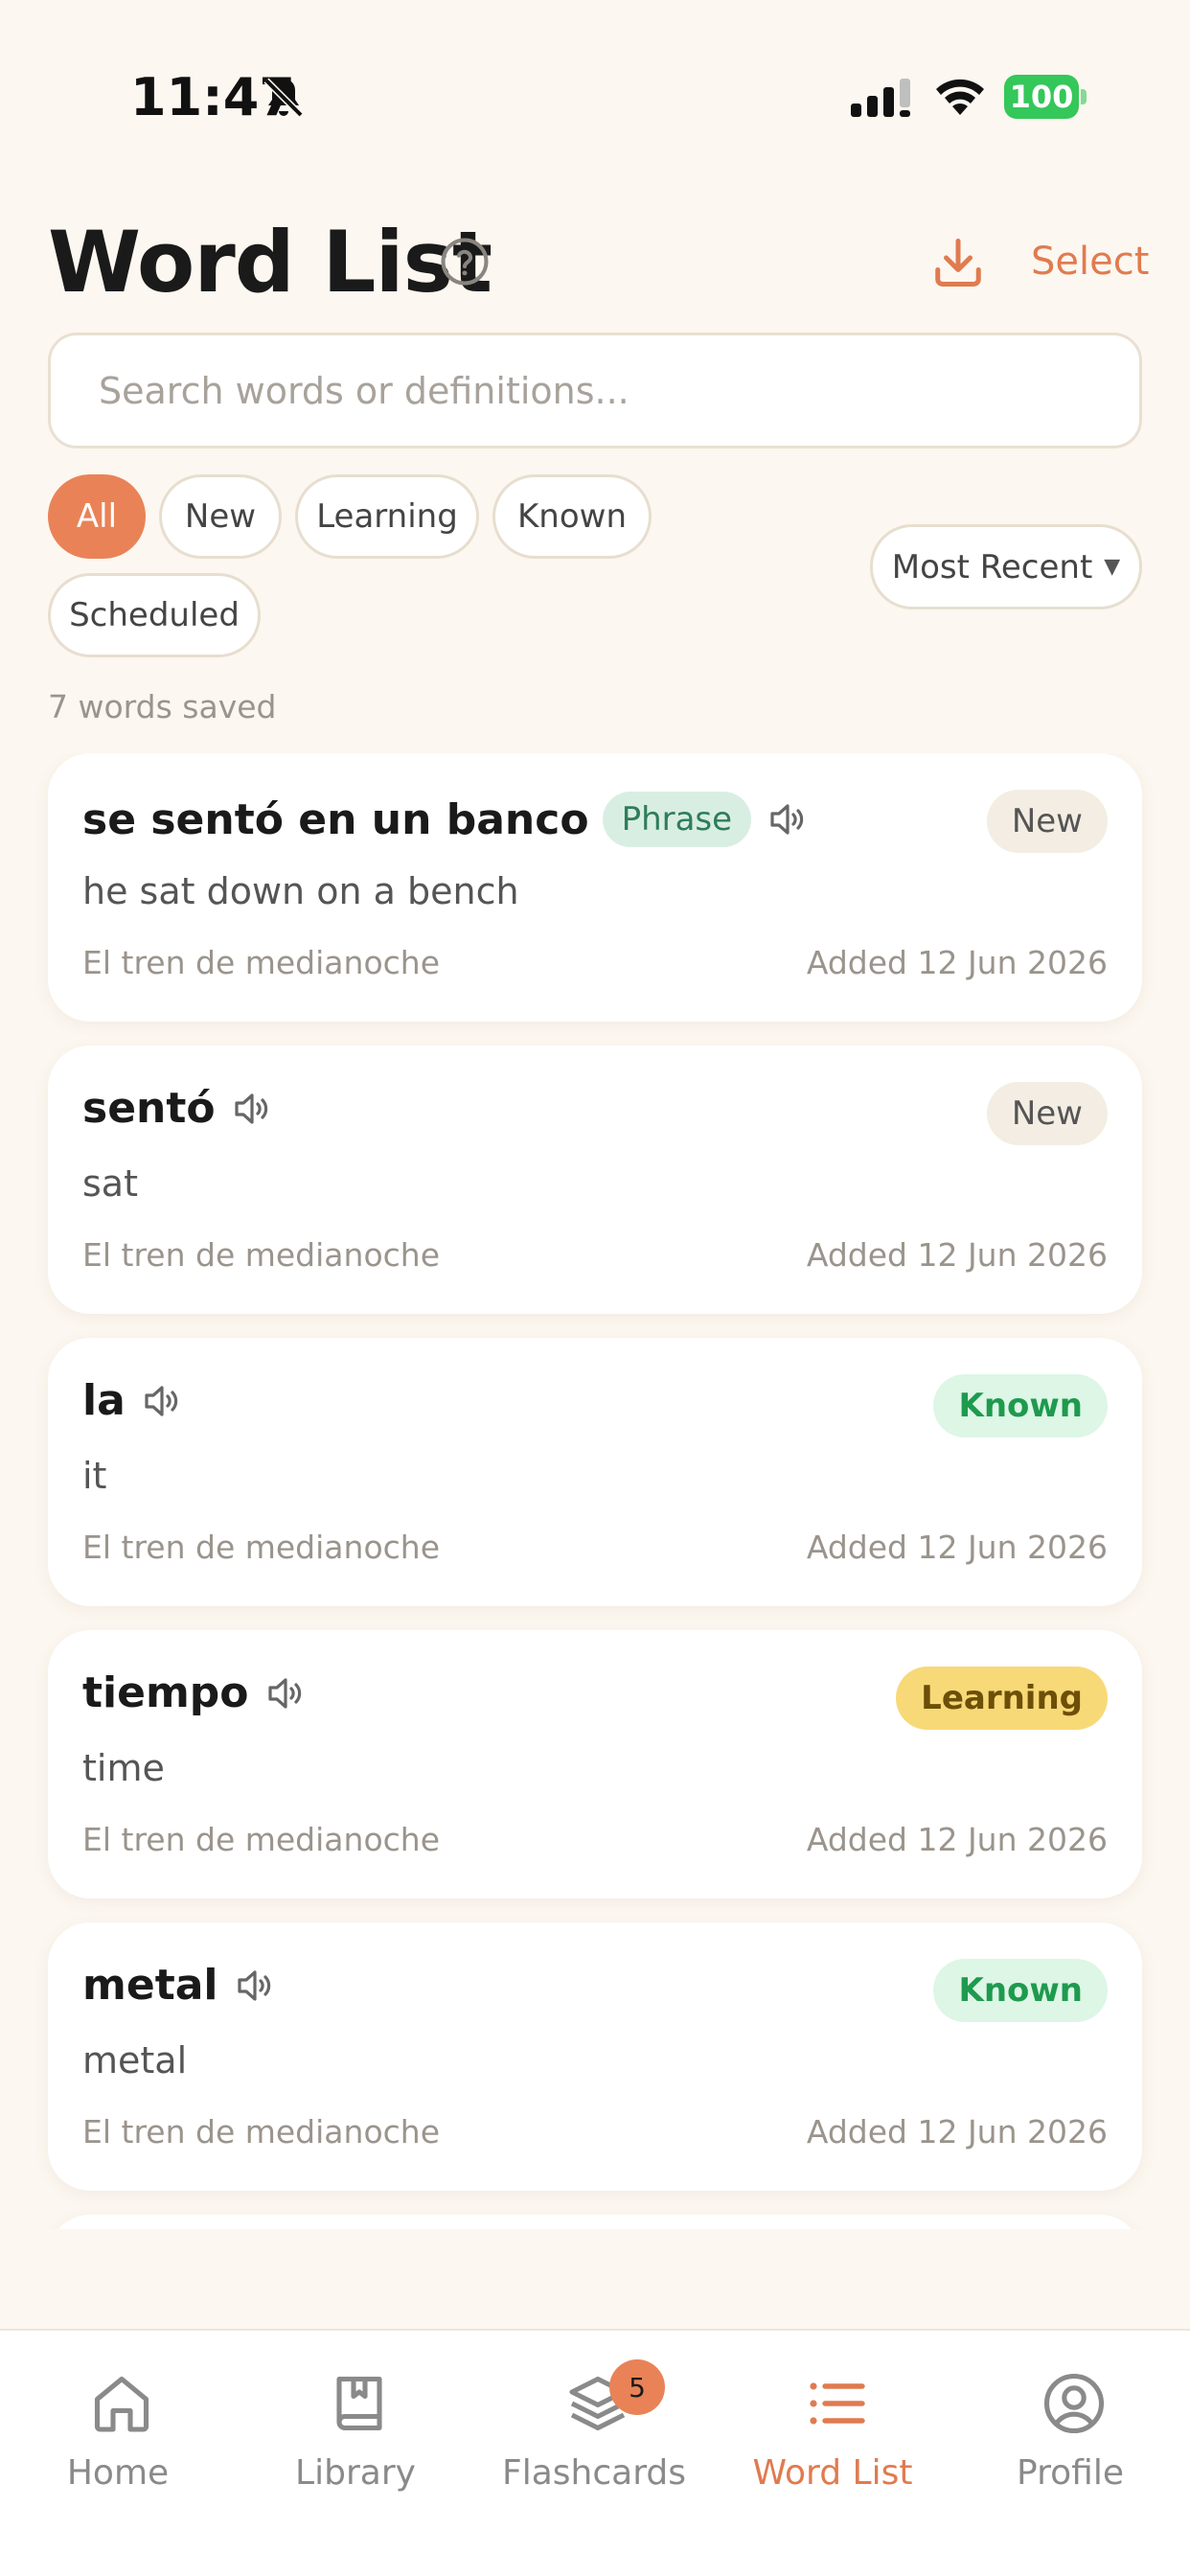  I want to click on tab-label: Word List, so click(833, 2473).